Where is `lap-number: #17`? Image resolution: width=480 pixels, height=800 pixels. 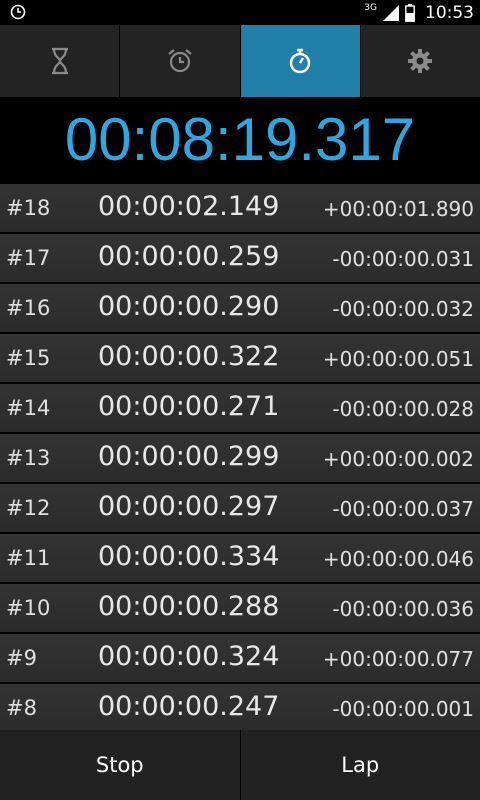
lap-number: #17 is located at coordinates (28, 258).